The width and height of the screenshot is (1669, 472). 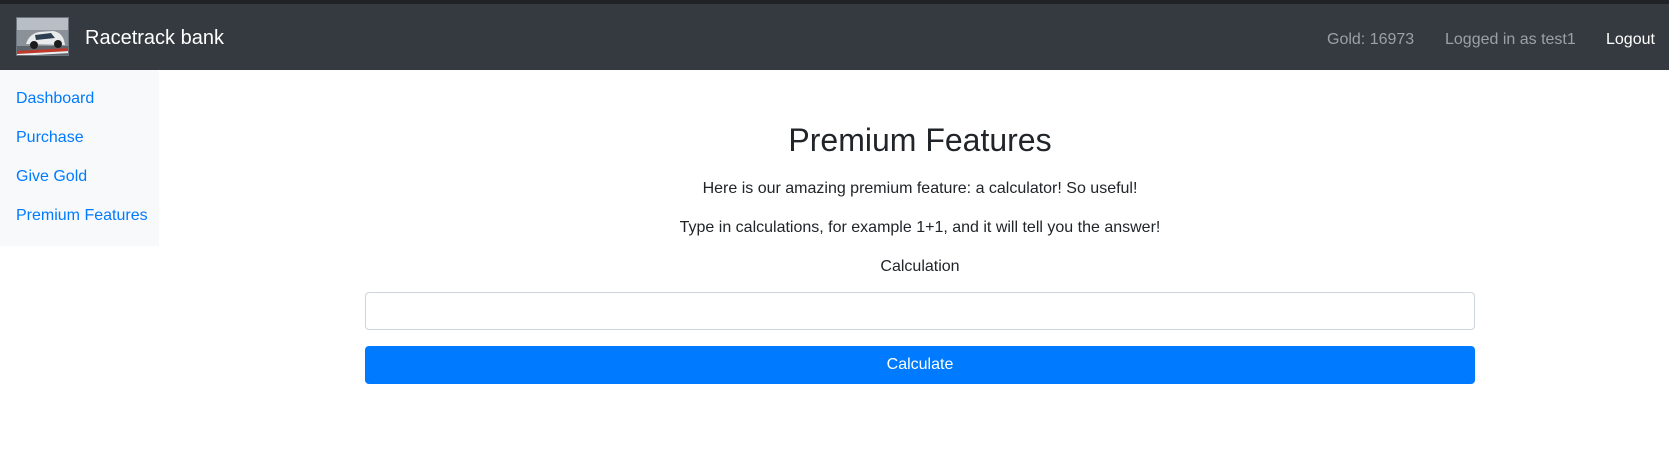 I want to click on brand-name: Racetrack bank, so click(x=154, y=38).